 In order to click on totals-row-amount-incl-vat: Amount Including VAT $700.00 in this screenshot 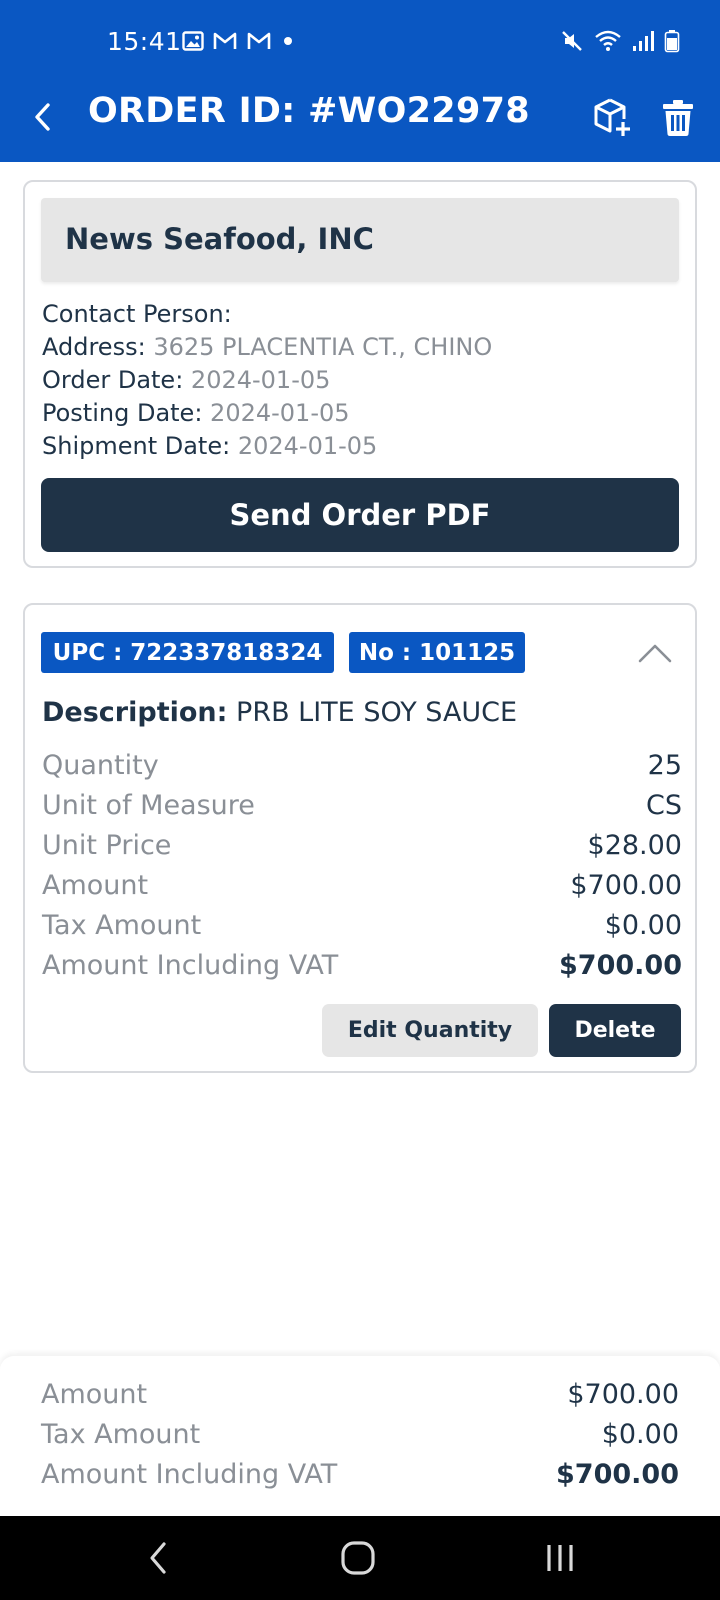, I will do `click(360, 1474)`.